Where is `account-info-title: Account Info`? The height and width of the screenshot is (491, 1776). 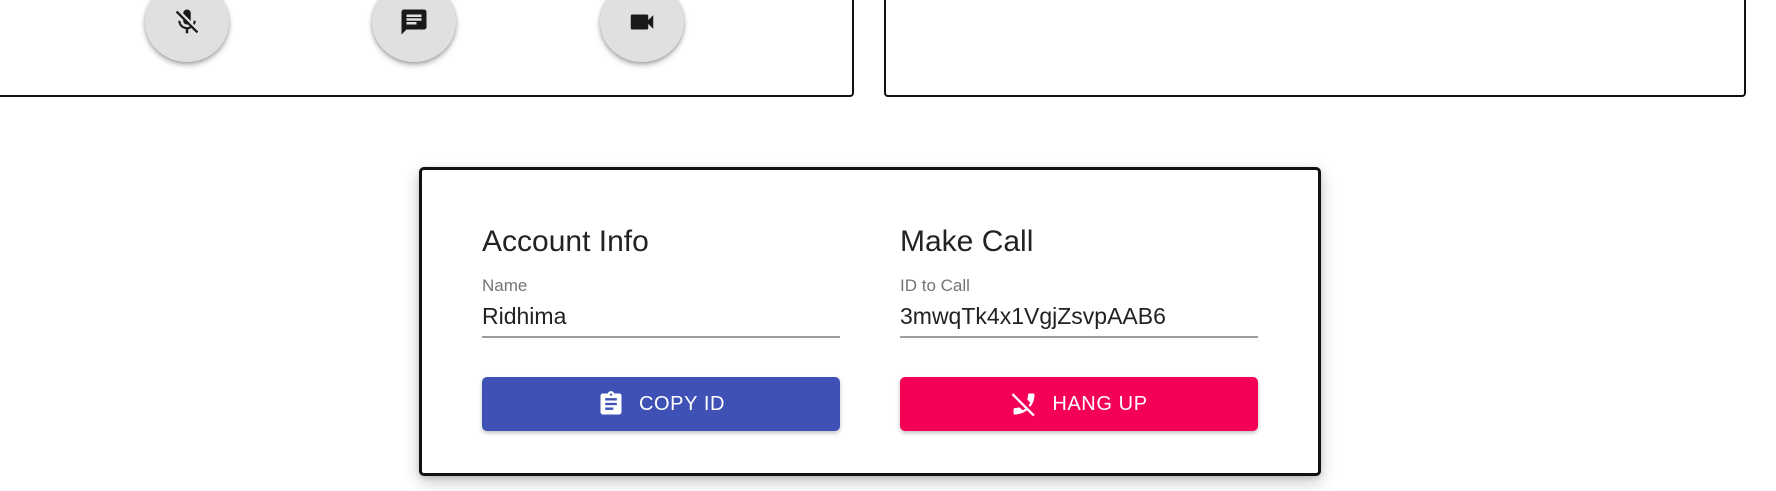
account-info-title: Account Info is located at coordinates (565, 241).